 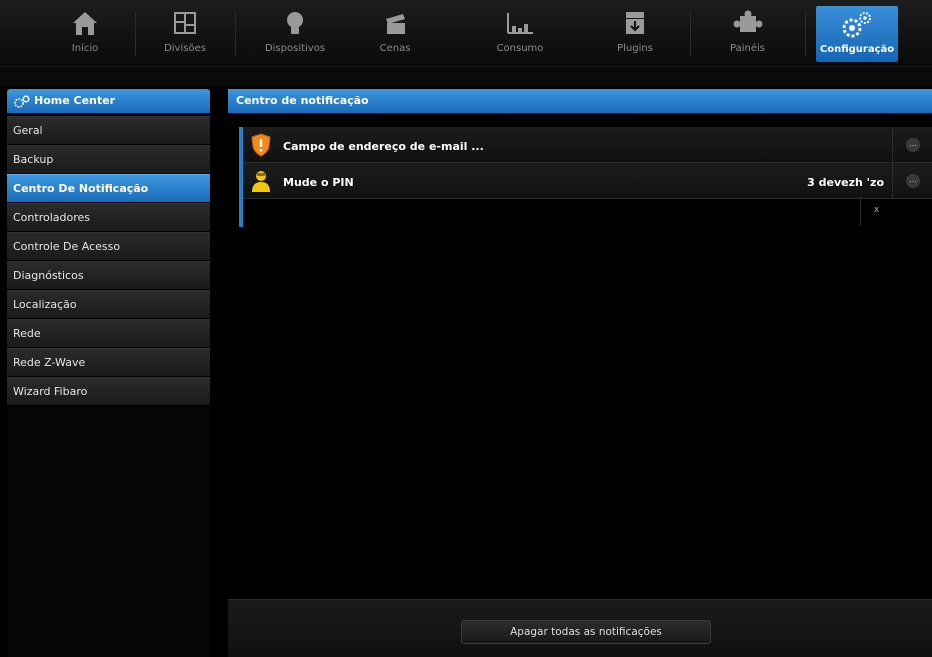 I want to click on warning-shield-icon, so click(x=261, y=146).